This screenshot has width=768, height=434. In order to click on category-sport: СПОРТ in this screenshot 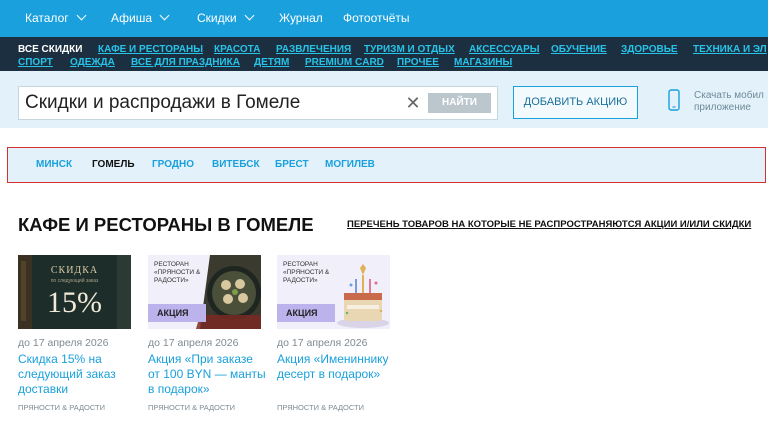, I will do `click(35, 62)`.